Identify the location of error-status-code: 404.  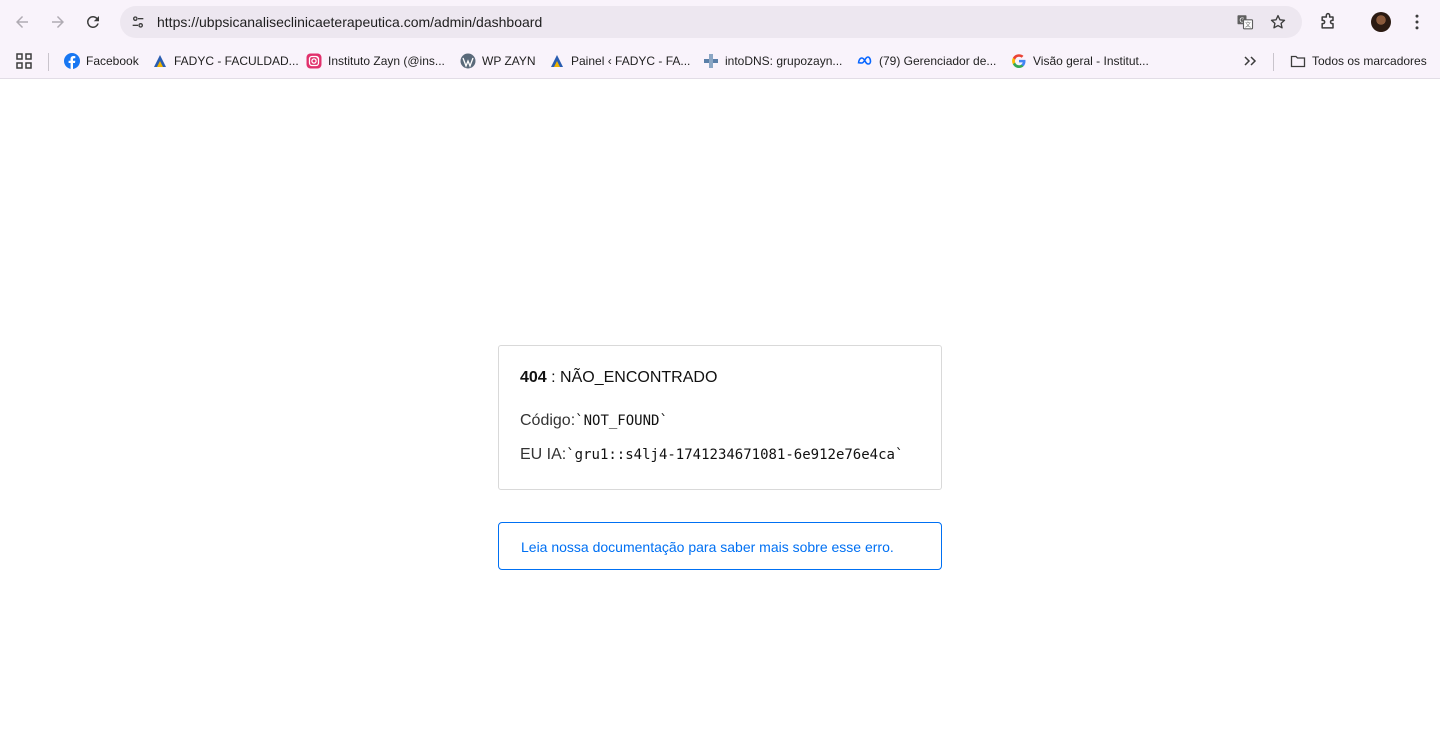
(533, 377).